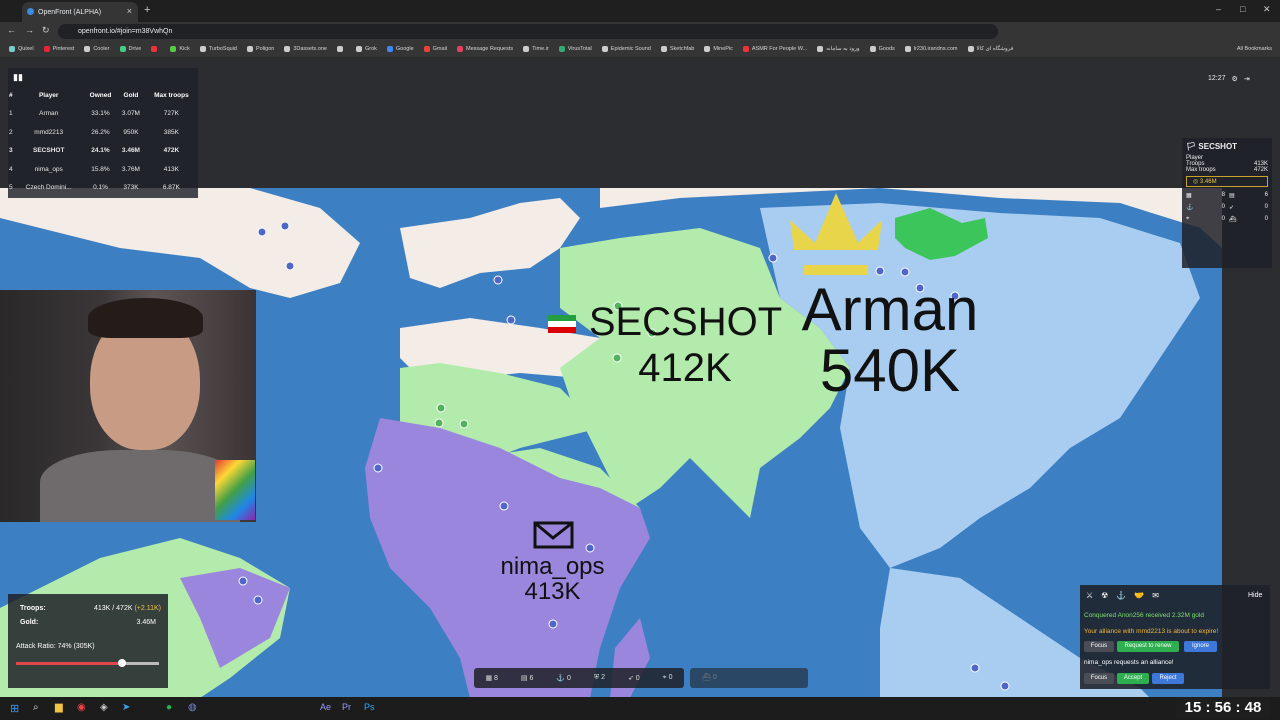 This screenshot has width=1280, height=720. I want to click on bookmark-item: 3Dassets.one, so click(305, 49).